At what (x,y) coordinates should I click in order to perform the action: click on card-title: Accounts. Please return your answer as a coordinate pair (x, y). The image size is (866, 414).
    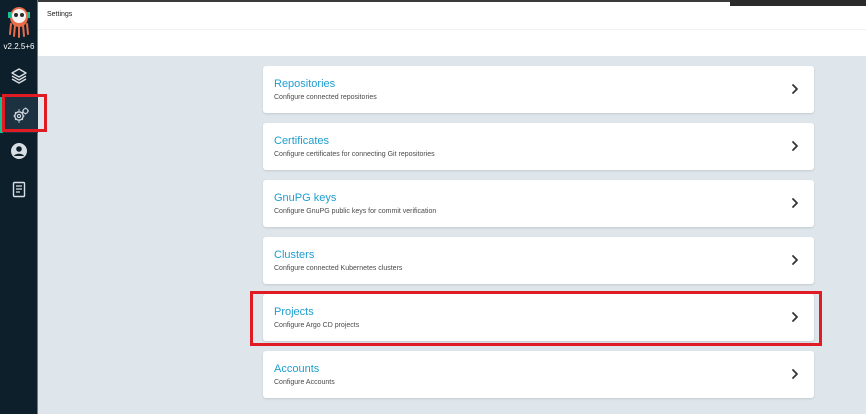
    Looking at the image, I should click on (297, 369).